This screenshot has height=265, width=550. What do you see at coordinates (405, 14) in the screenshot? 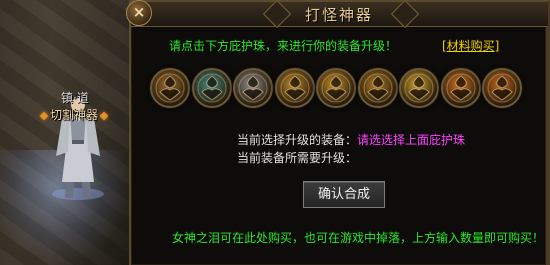
I see `header-ornament-right-icon` at bounding box center [405, 14].